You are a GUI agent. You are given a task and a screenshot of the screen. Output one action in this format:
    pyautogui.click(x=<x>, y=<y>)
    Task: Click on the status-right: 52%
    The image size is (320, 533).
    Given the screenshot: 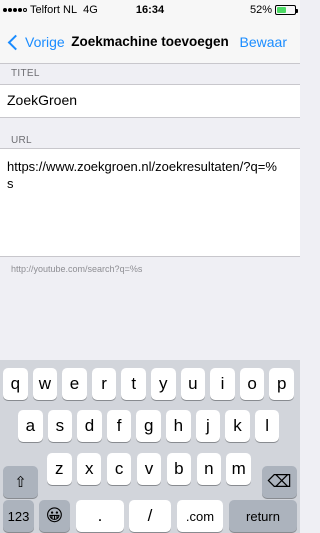 What is the action you would take?
    pyautogui.click(x=273, y=10)
    